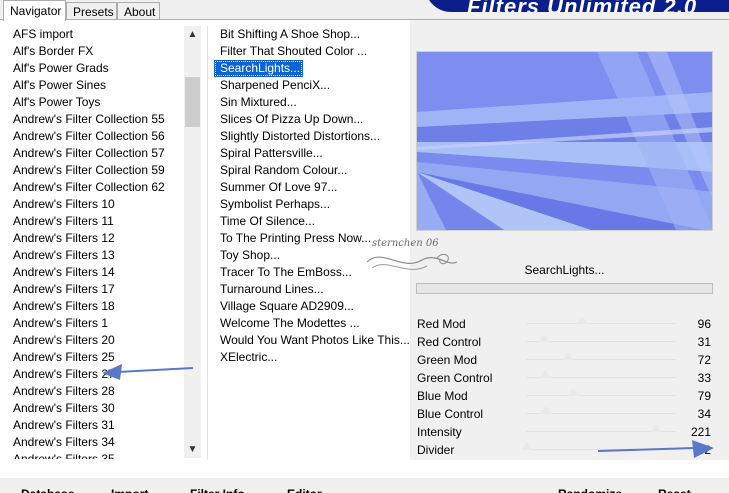  What do you see at coordinates (95, 85) in the screenshot?
I see `list-item: Alf's Power Sines` at bounding box center [95, 85].